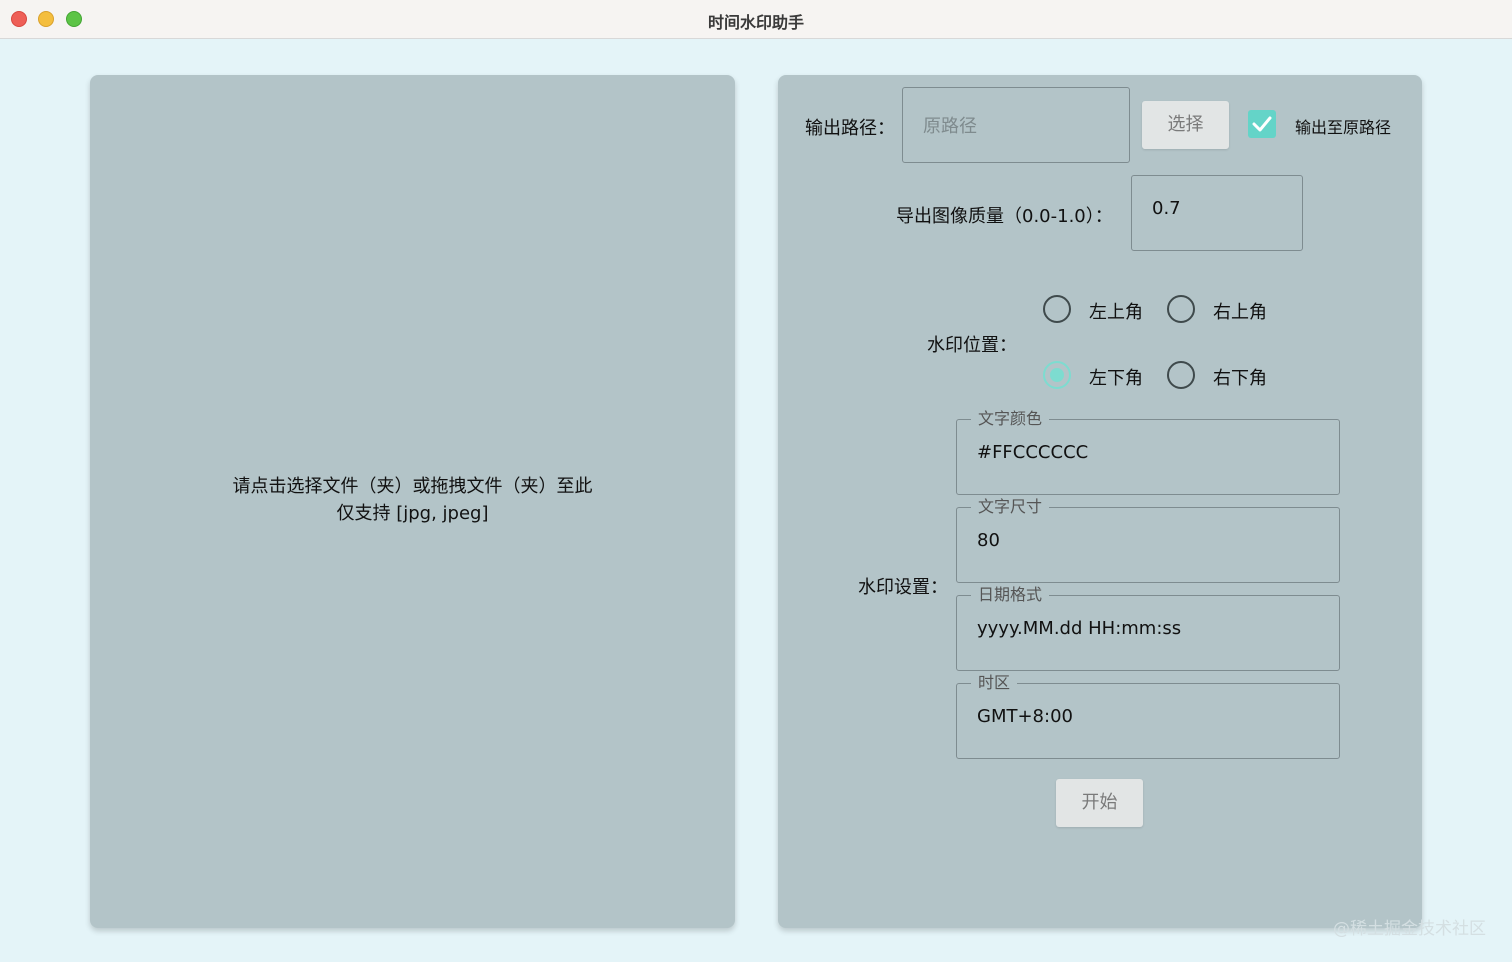  What do you see at coordinates (1343, 127) in the screenshot?
I see `output-to-original-label: 输出至原路径` at bounding box center [1343, 127].